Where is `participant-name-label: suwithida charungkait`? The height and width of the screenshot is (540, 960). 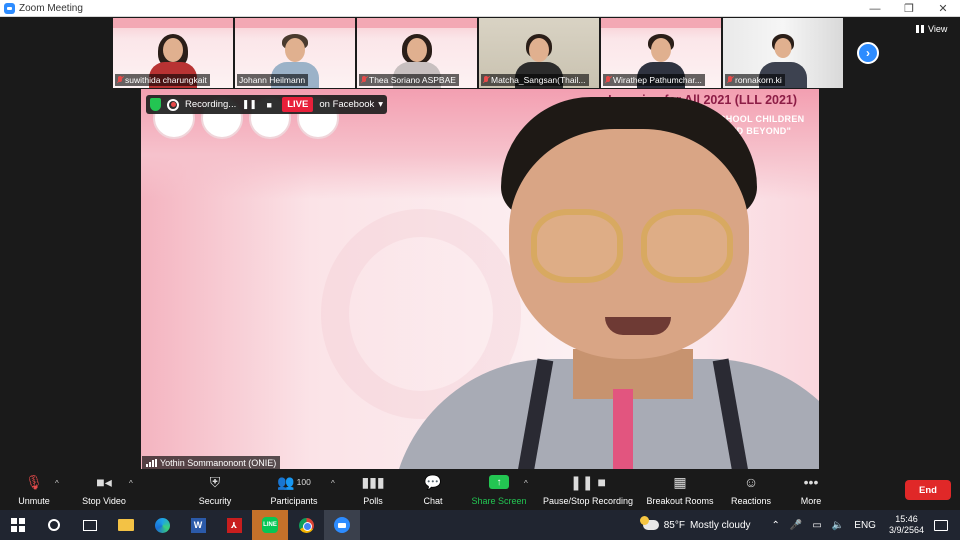 participant-name-label: suwithida charungkait is located at coordinates (162, 80).